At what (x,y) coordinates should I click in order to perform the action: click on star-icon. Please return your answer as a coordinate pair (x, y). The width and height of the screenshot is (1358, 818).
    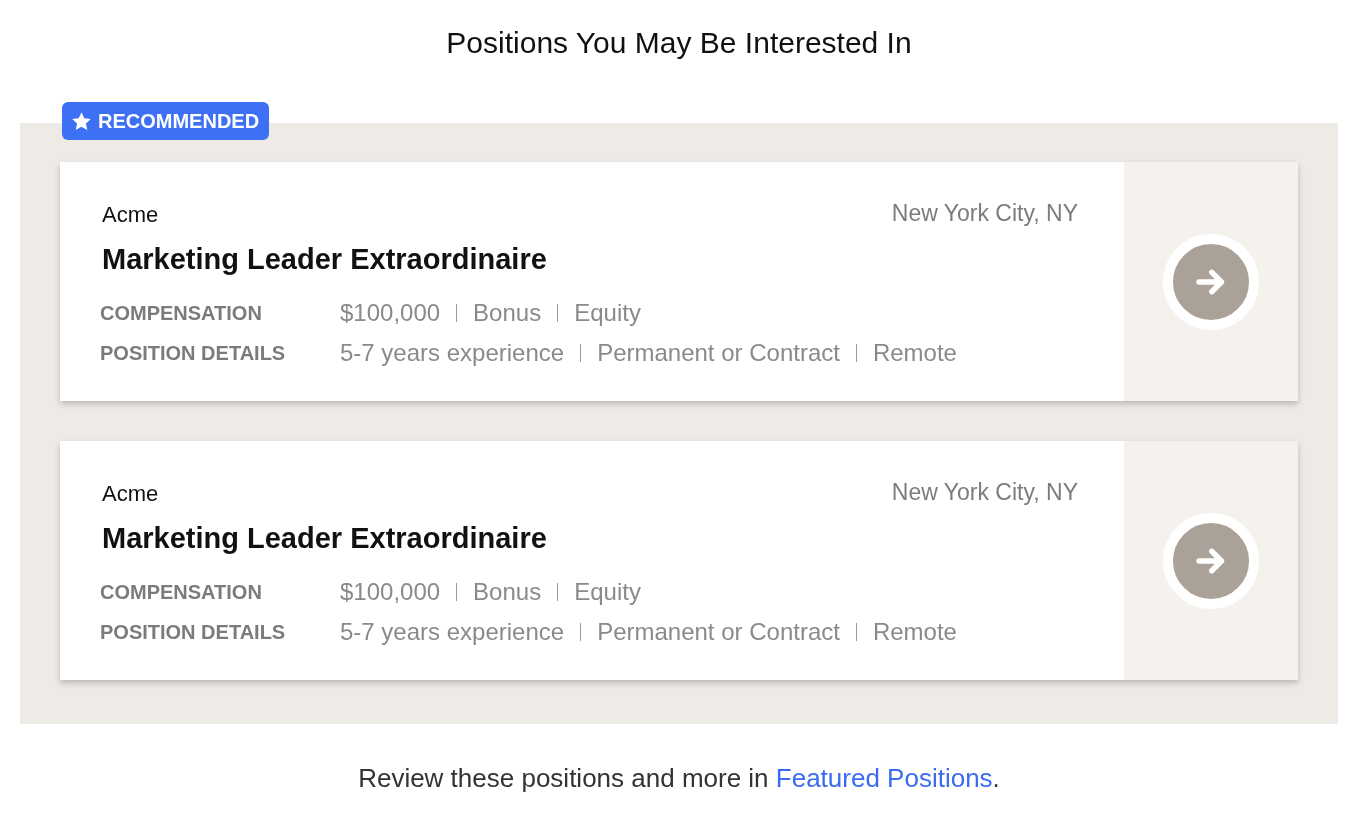
    Looking at the image, I should click on (81, 121).